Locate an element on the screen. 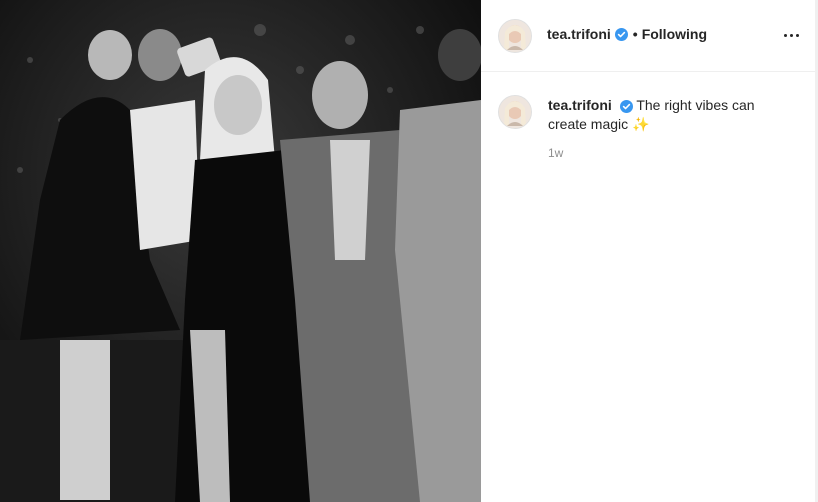 Image resolution: width=818 pixels, height=502 pixels. header-author-line: tea.trifoni • Following is located at coordinates (627, 34).